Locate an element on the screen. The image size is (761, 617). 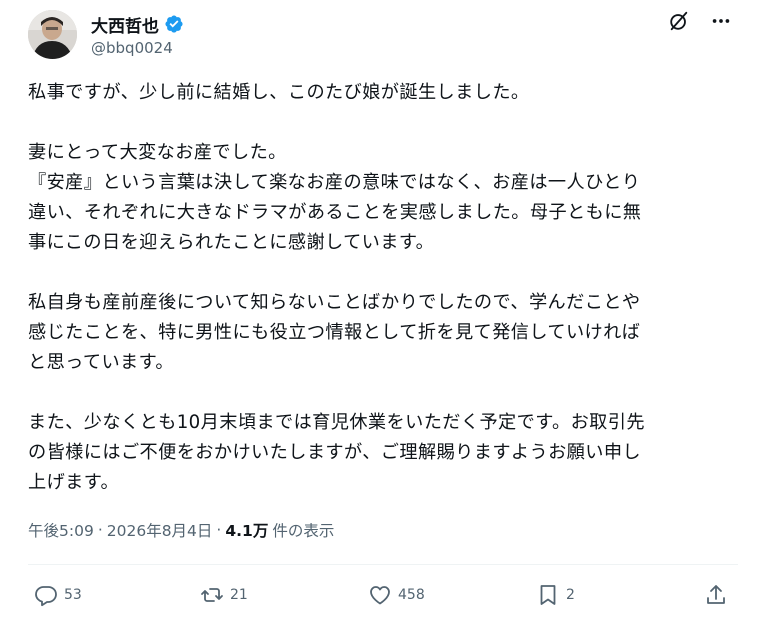
bookmark-count: 2 is located at coordinates (570, 595).